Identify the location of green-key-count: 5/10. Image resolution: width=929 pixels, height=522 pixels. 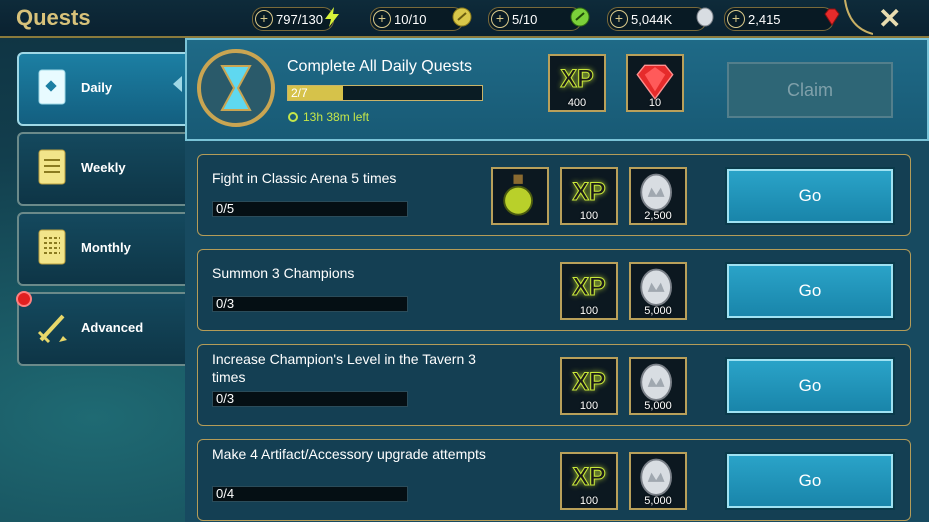
(525, 19).